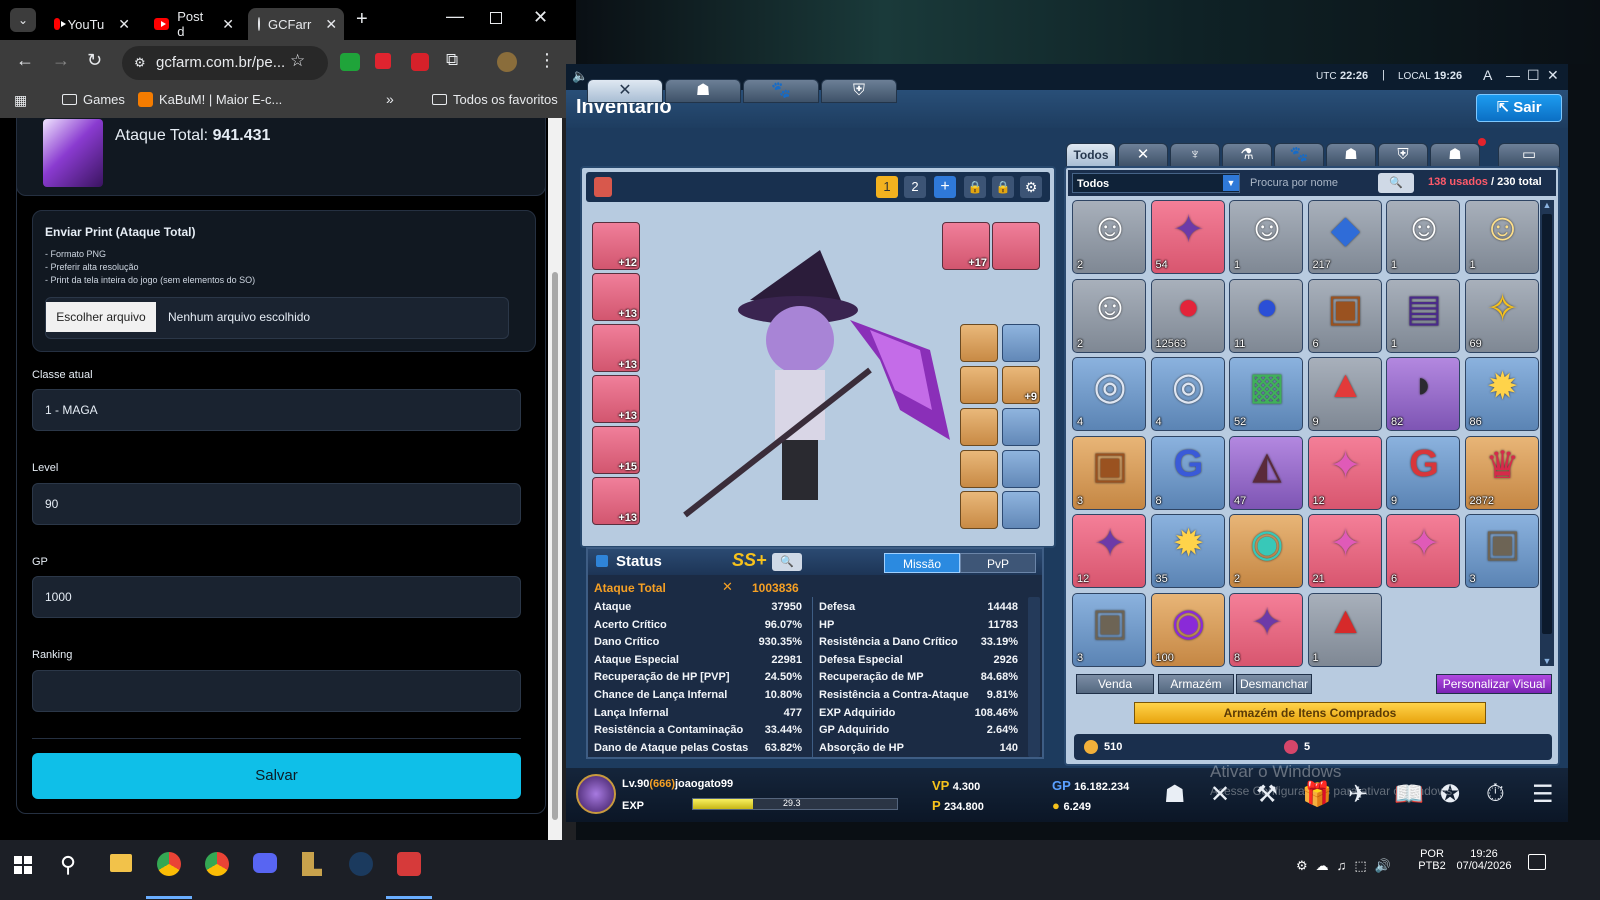 The width and height of the screenshot is (1600, 900). What do you see at coordinates (1196, 684) in the screenshot?
I see `storage-button: Armazém` at bounding box center [1196, 684].